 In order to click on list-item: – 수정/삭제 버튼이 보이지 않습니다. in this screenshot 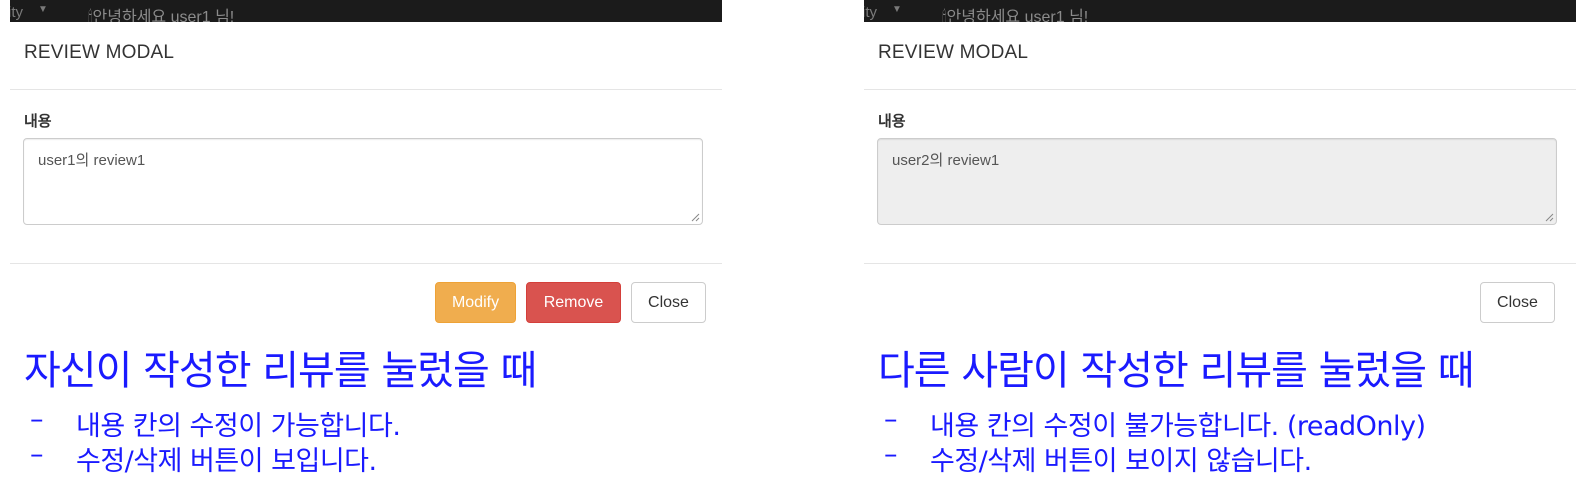, I will do `click(1098, 458)`.